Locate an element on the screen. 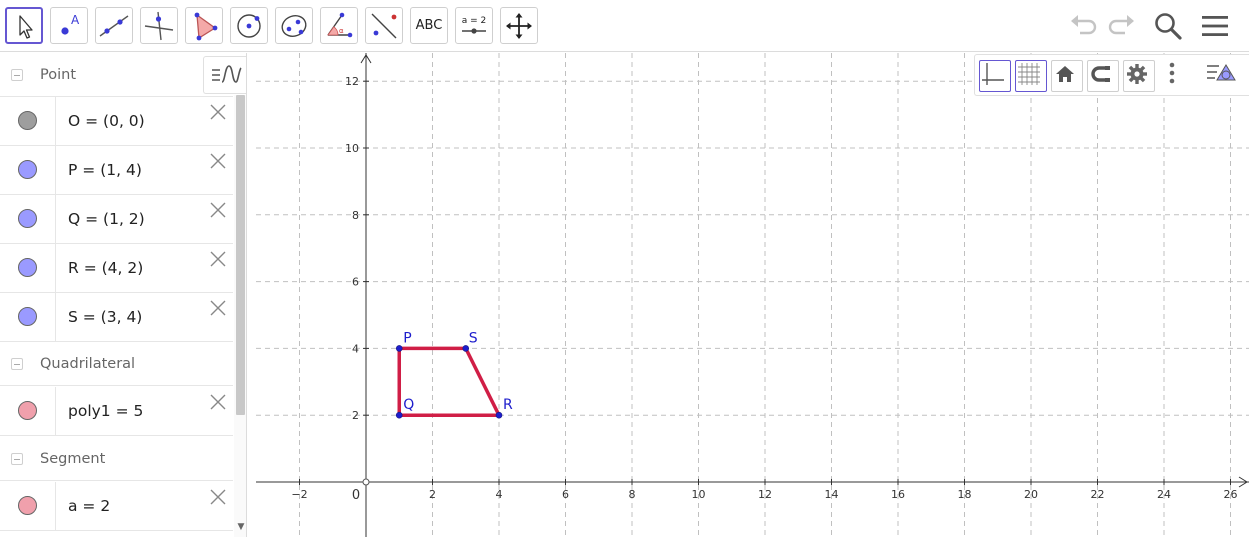 Image resolution: width=1249 pixels, height=537 pixels. algebra-description-icon is located at coordinates (226, 74).